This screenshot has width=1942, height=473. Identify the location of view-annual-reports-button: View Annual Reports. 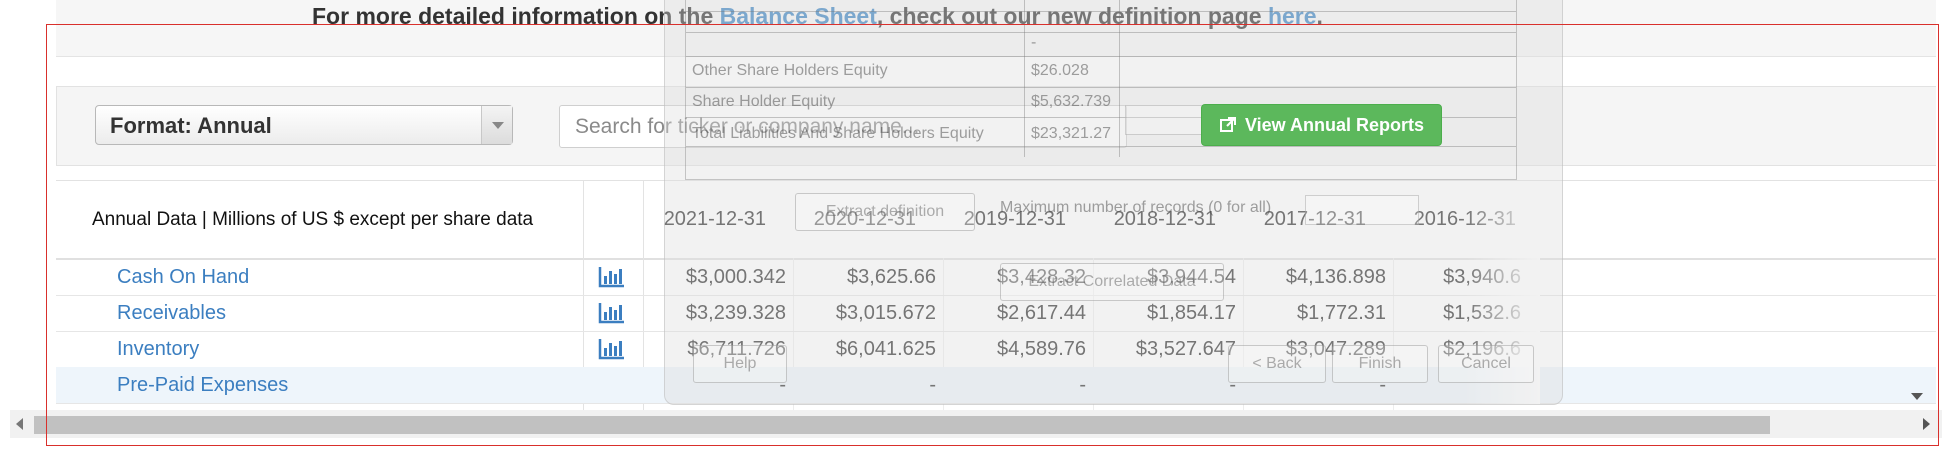
(1321, 125).